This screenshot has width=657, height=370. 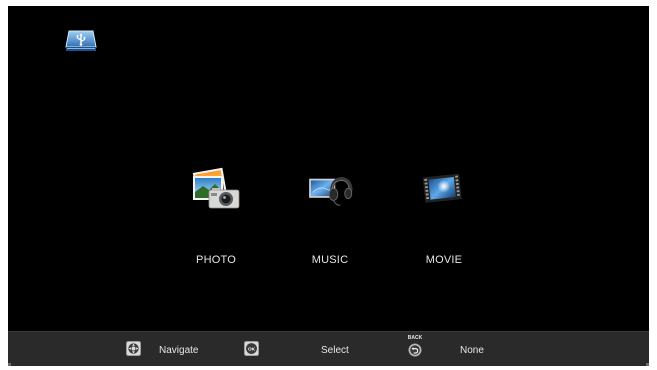 I want to click on menu-item-music: MUSIC, so click(x=330, y=219).